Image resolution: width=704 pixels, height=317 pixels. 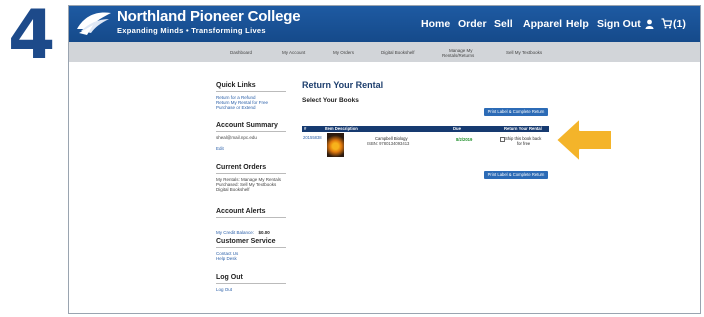 What do you see at coordinates (305, 128) in the screenshot?
I see `col-number: #` at bounding box center [305, 128].